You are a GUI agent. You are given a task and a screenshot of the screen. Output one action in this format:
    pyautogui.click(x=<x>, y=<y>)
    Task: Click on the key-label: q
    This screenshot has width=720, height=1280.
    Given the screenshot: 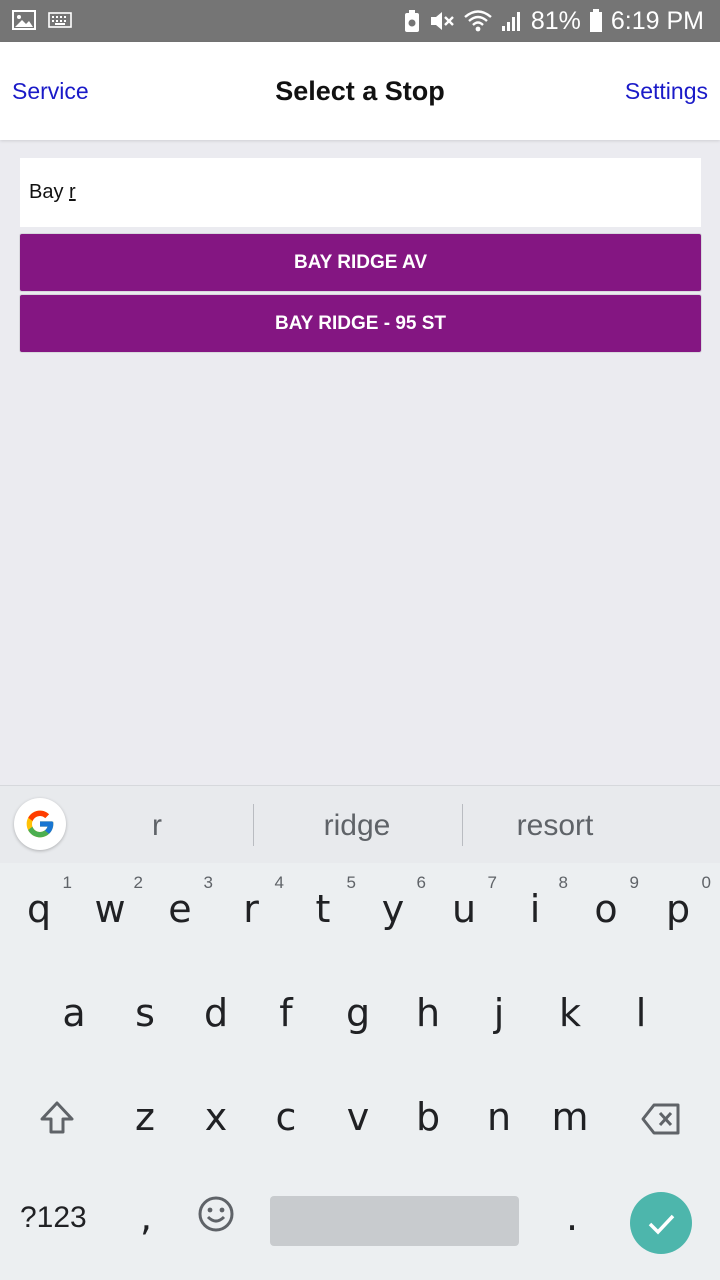 What is the action you would take?
    pyautogui.click(x=39, y=909)
    